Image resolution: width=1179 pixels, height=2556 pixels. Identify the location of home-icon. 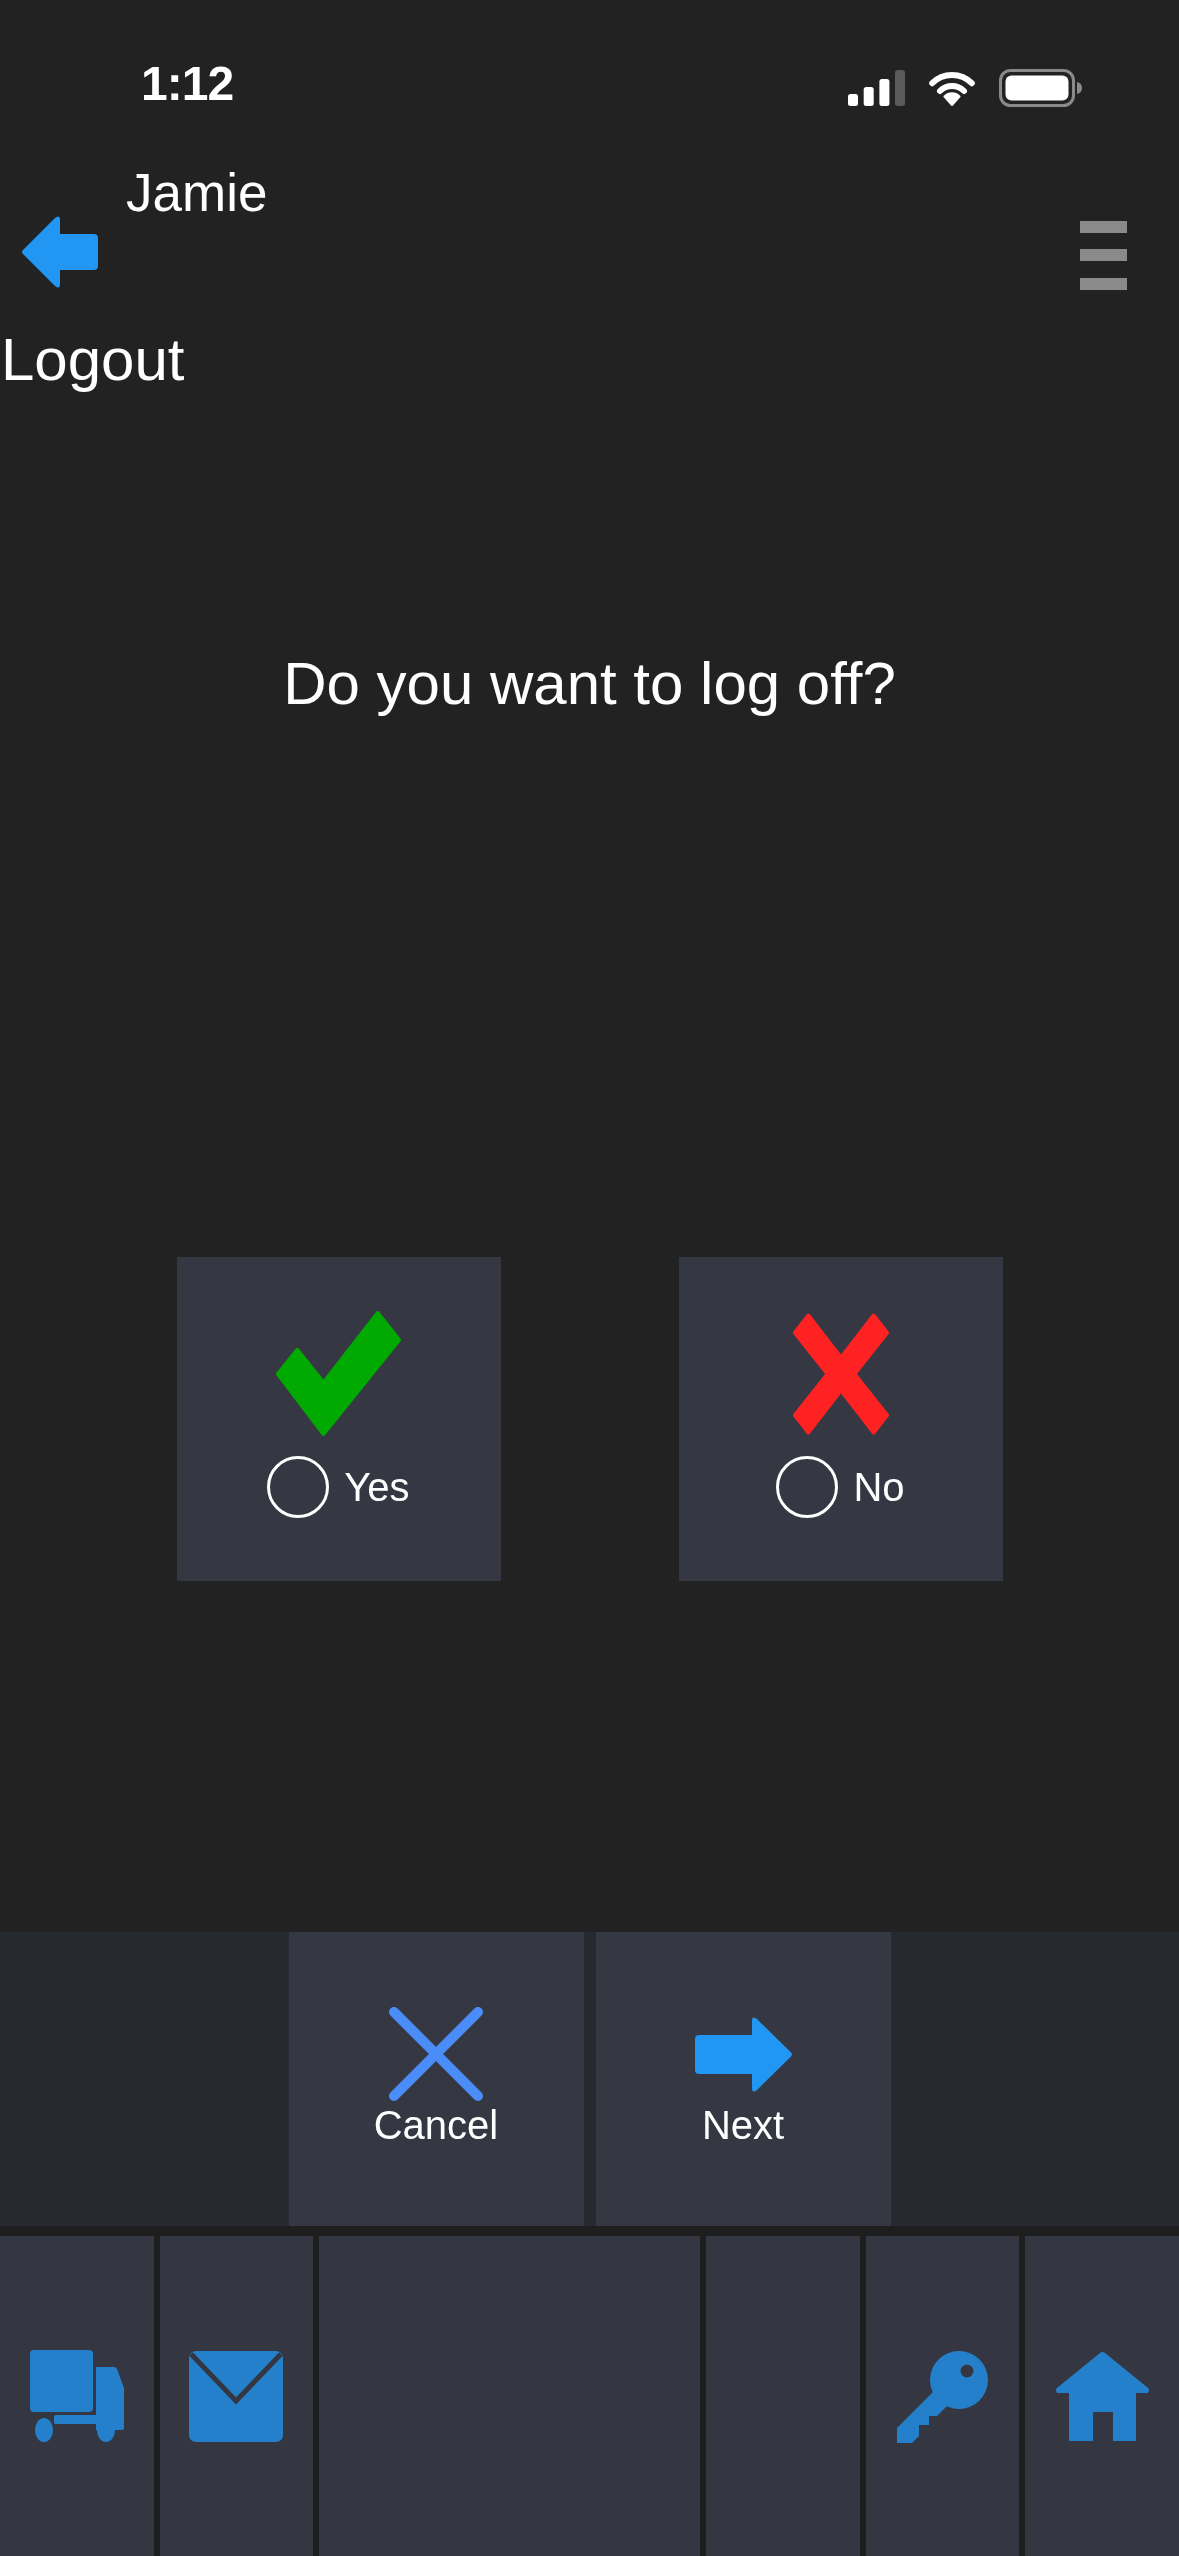
(1102, 2396).